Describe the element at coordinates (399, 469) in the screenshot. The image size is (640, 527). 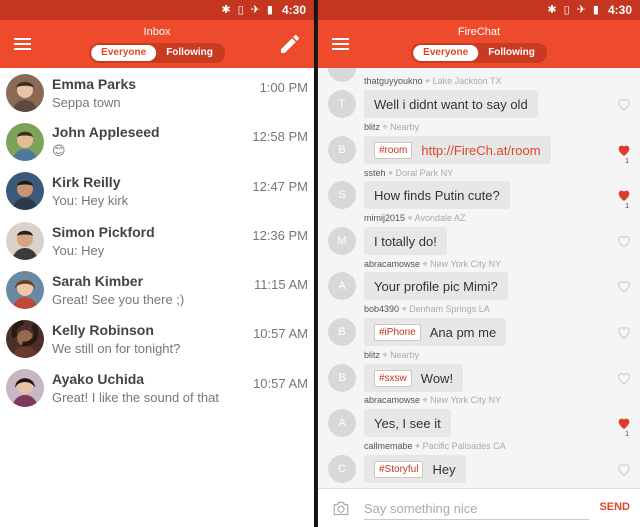
I see `hashtag: #Storyful` at that location.